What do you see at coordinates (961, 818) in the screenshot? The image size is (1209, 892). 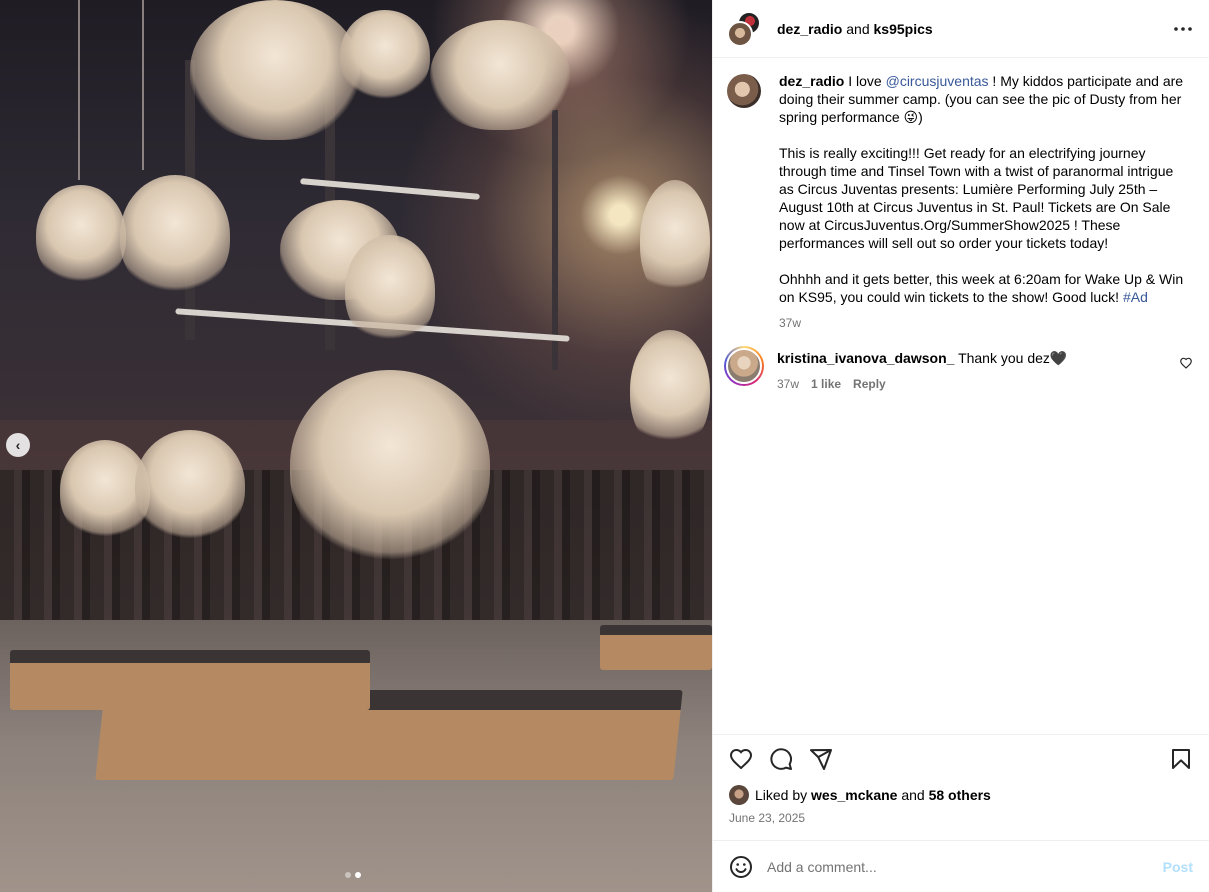 I see `post-date: June 23, 2025` at bounding box center [961, 818].